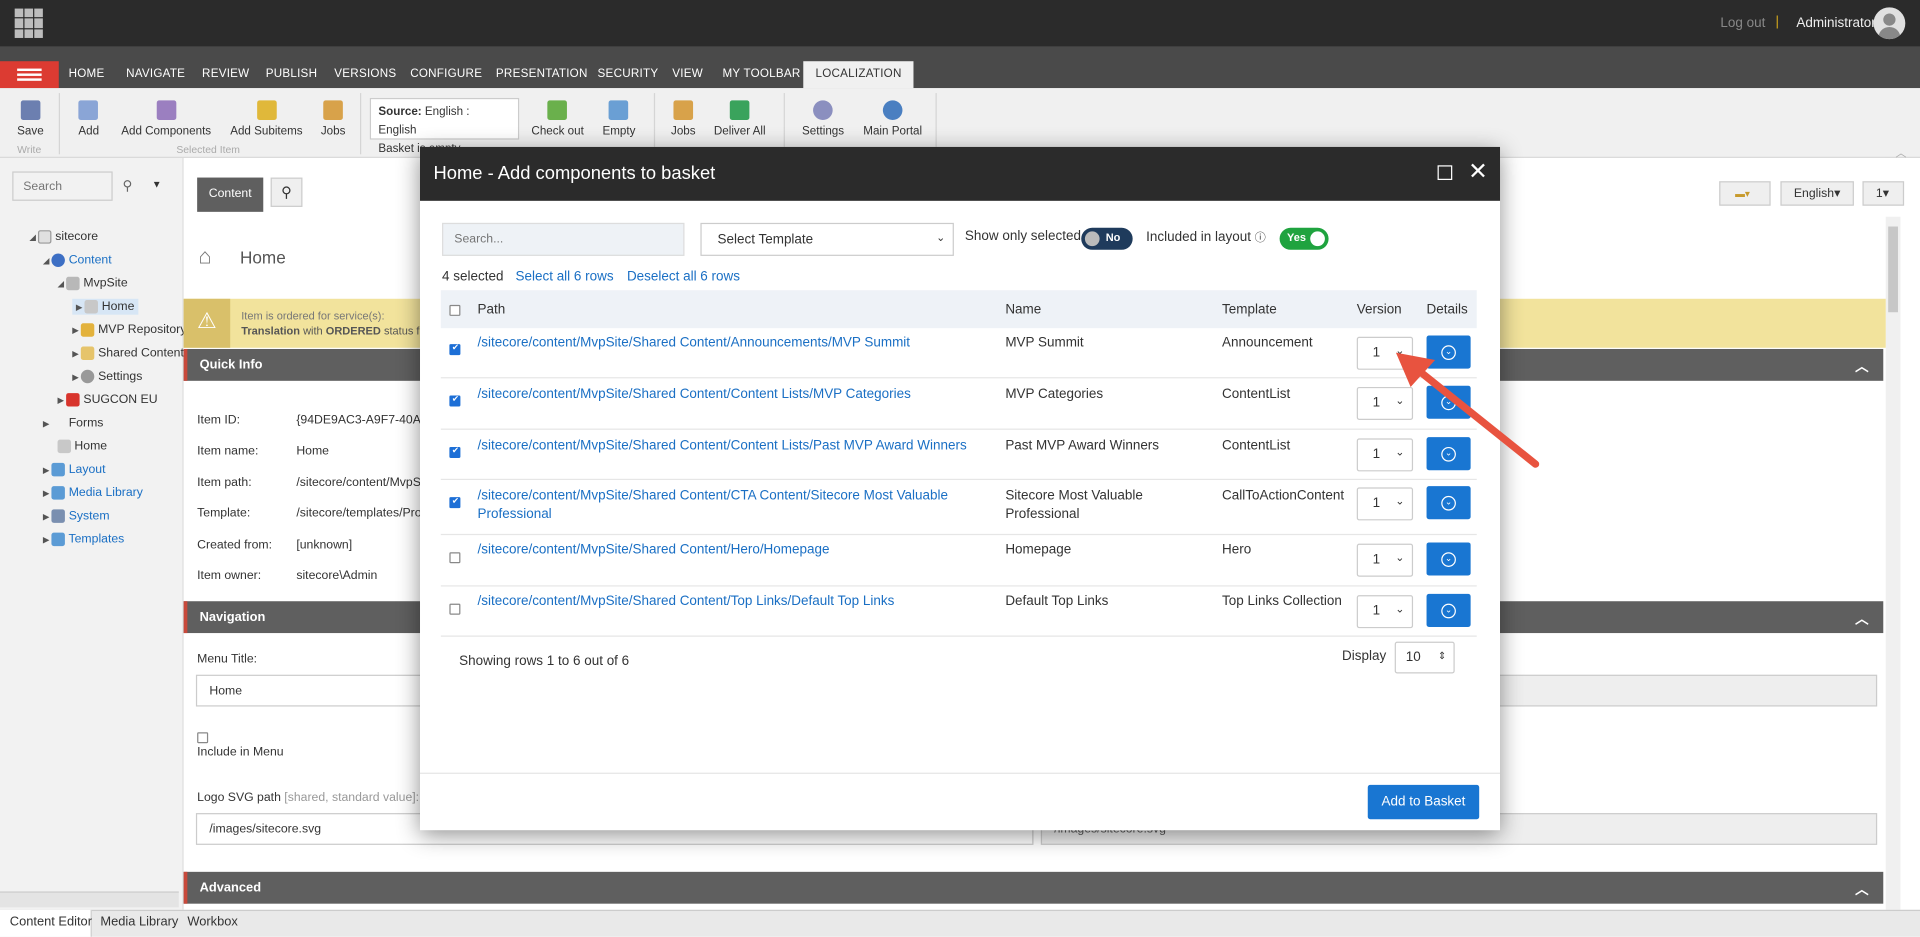 Image resolution: width=1920 pixels, height=937 pixels. What do you see at coordinates (82, 446) in the screenshot?
I see `tree-item-home-root: Home` at bounding box center [82, 446].